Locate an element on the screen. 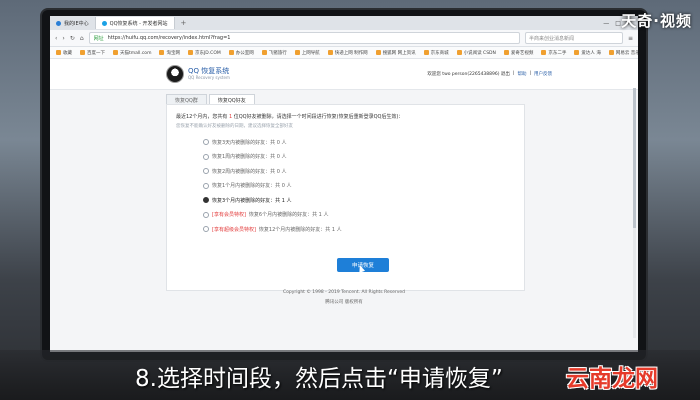 The image size is (700, 400). bookmark-item: 小说阅读 CSDN is located at coordinates (476, 53).